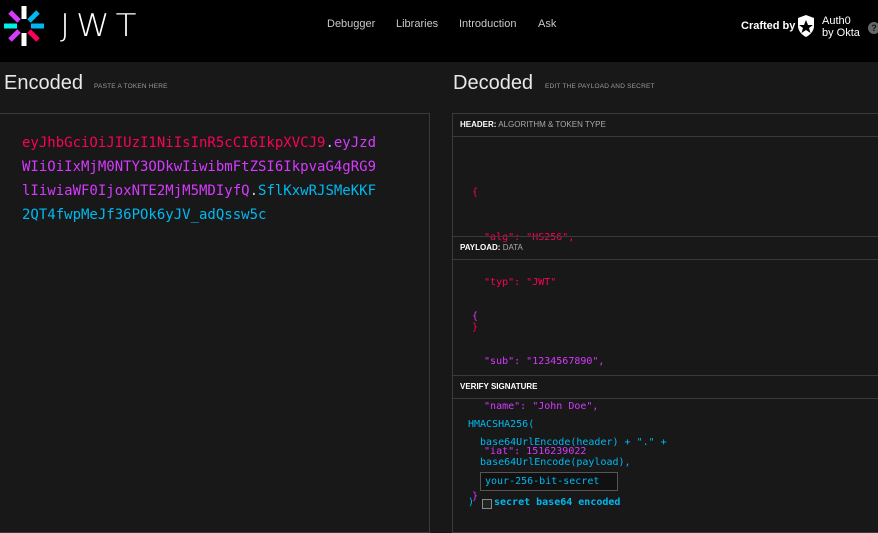  I want to click on header-section-label: HEADER: ALGORITHM & TOKEN TYPE, so click(665, 125).